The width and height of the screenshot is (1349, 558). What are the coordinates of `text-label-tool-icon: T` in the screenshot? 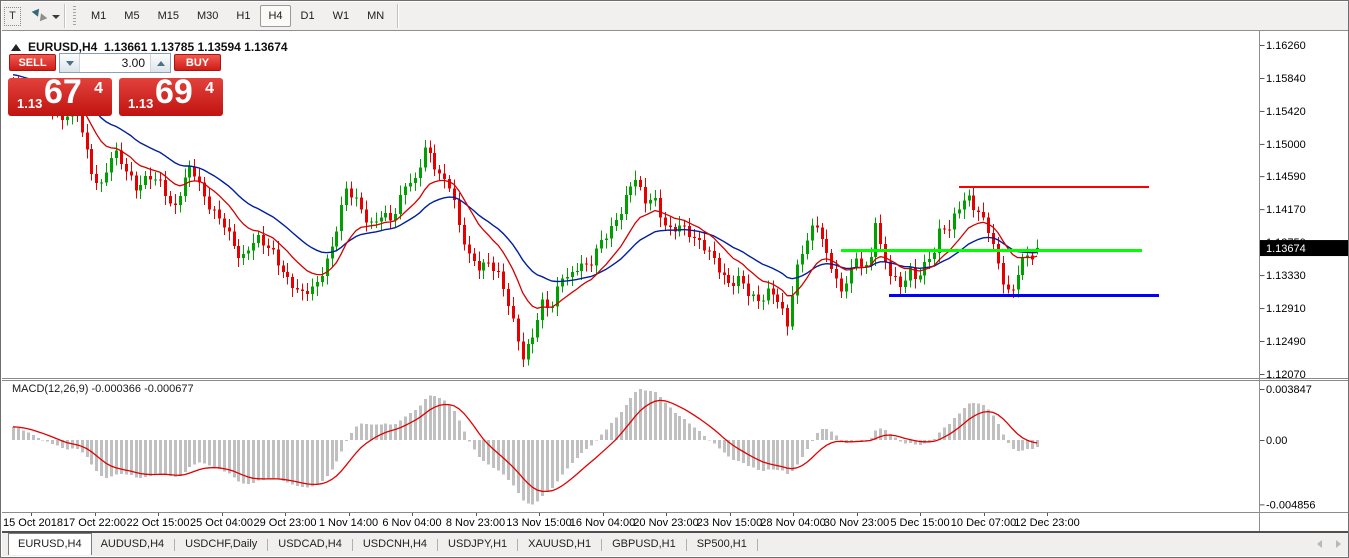 It's located at (12, 16).